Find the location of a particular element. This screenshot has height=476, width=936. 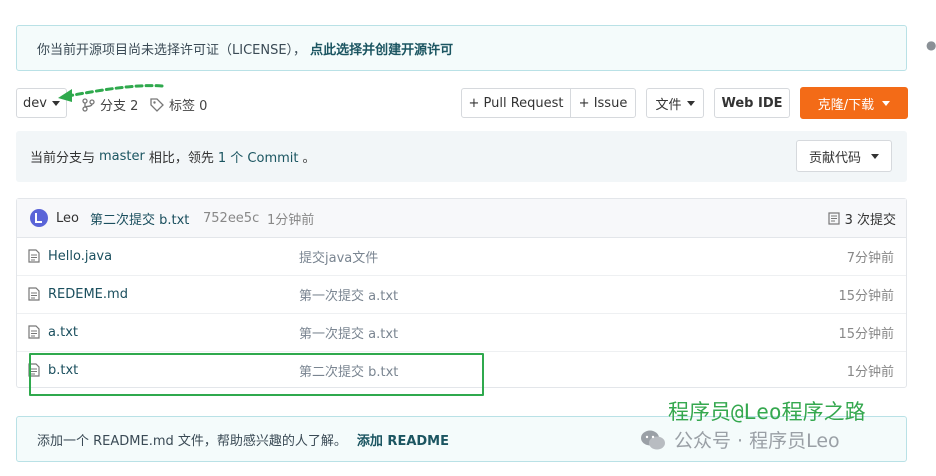

commit-count: 3 次提交 is located at coordinates (870, 220).